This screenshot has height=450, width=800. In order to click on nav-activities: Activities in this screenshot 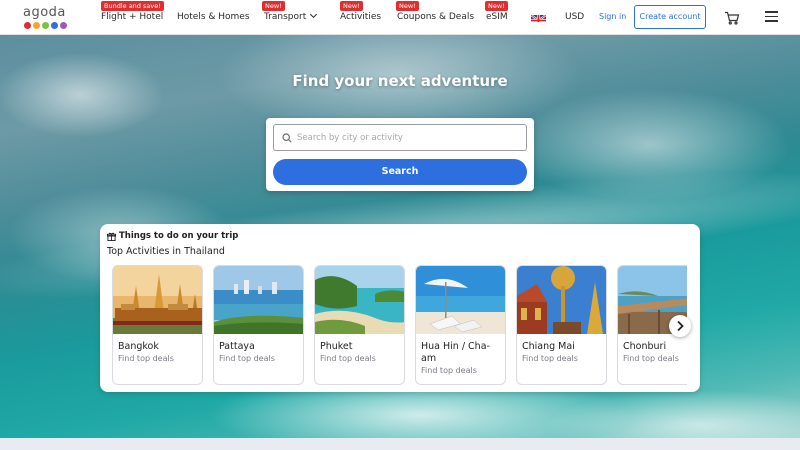, I will do `click(360, 17)`.